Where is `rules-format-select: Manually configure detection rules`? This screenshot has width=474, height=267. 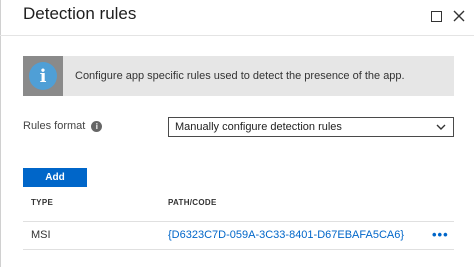 rules-format-select: Manually configure detection rules is located at coordinates (311, 127).